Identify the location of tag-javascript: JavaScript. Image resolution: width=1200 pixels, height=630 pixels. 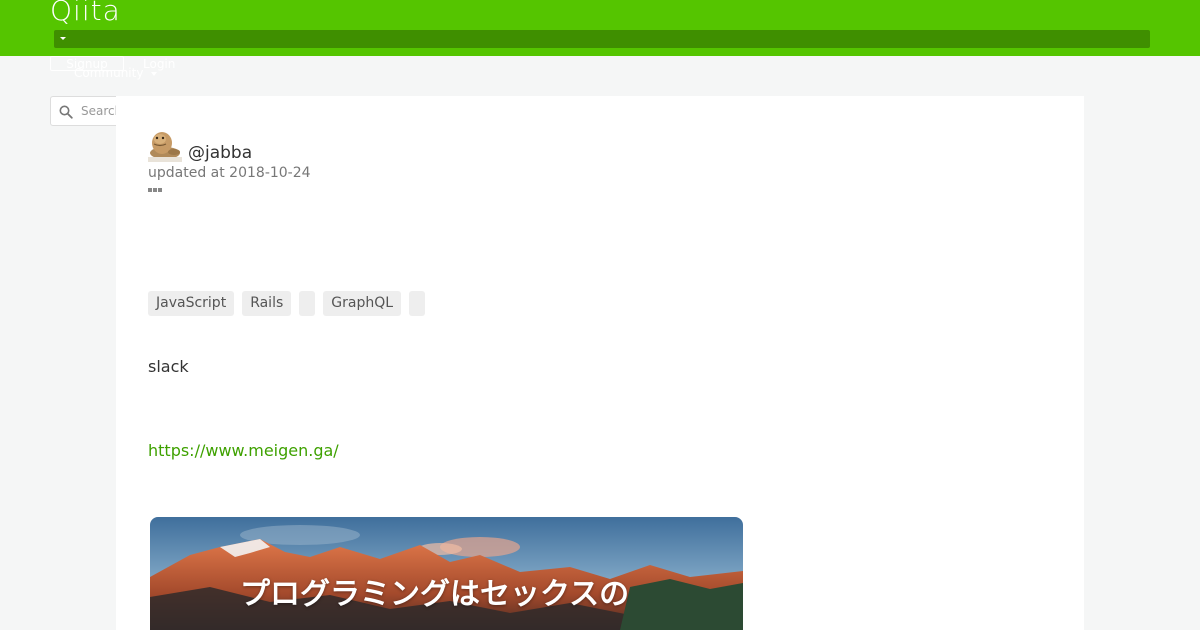
(191, 303).